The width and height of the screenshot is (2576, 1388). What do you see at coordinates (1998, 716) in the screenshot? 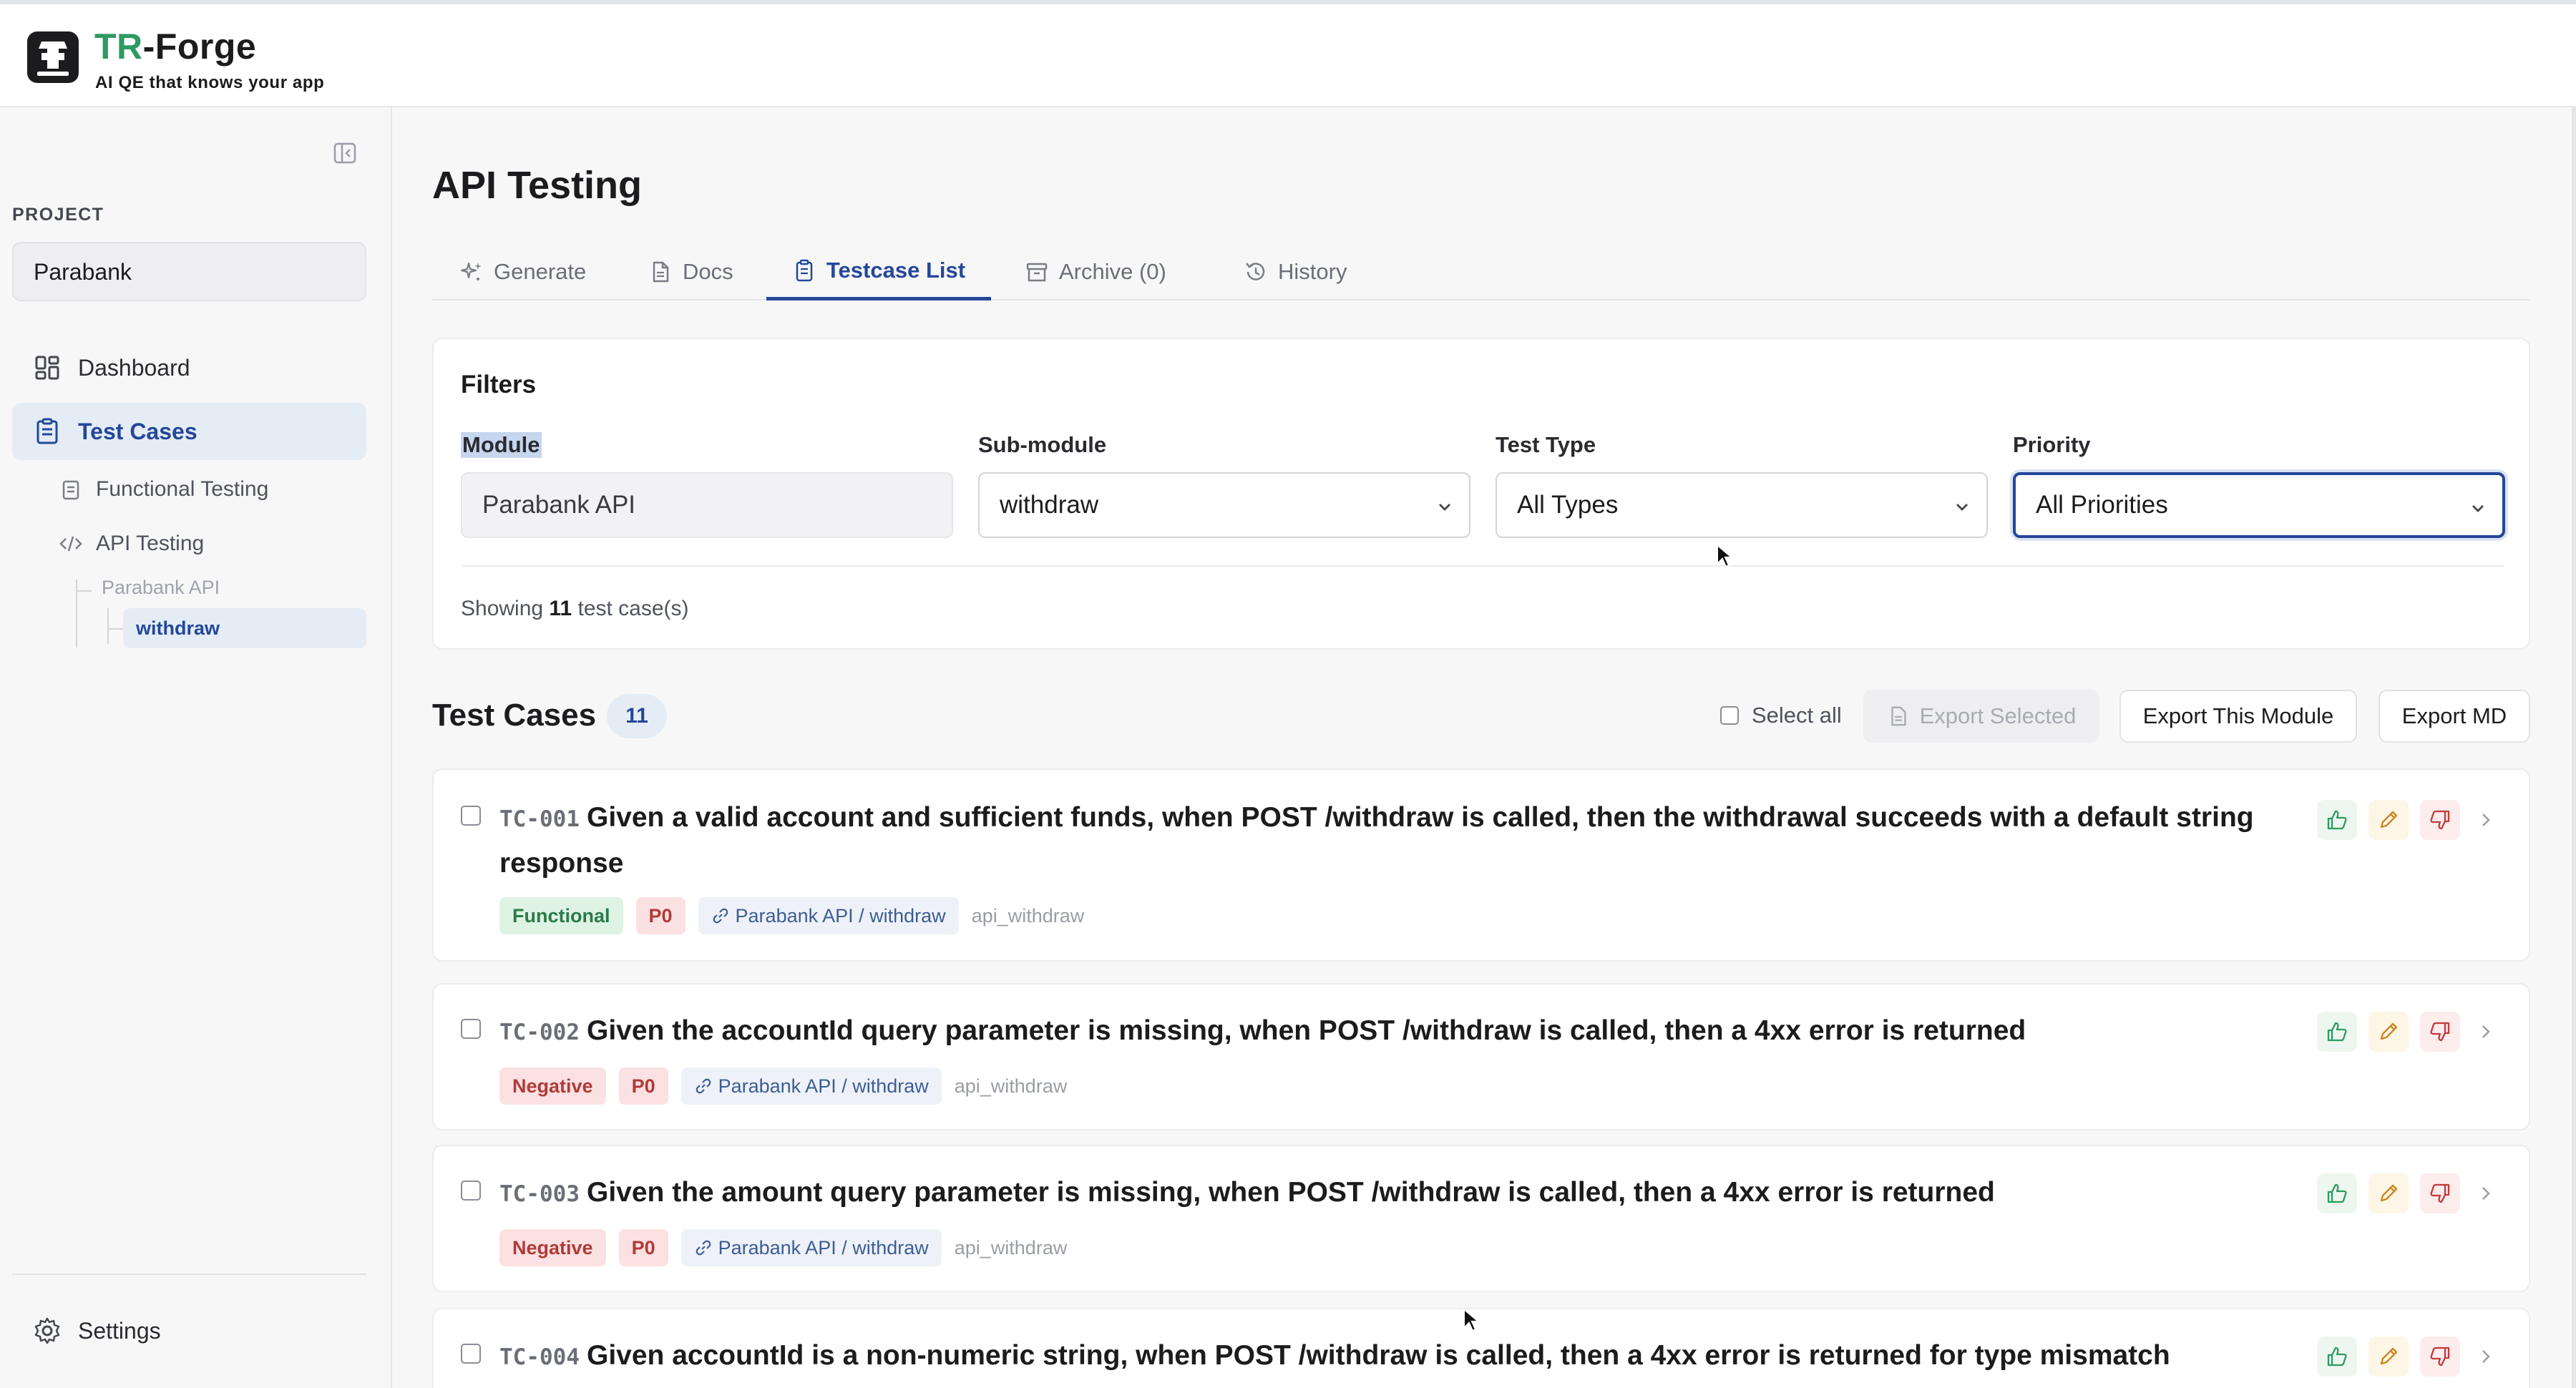
I see `button-label: Export Selected` at bounding box center [1998, 716].